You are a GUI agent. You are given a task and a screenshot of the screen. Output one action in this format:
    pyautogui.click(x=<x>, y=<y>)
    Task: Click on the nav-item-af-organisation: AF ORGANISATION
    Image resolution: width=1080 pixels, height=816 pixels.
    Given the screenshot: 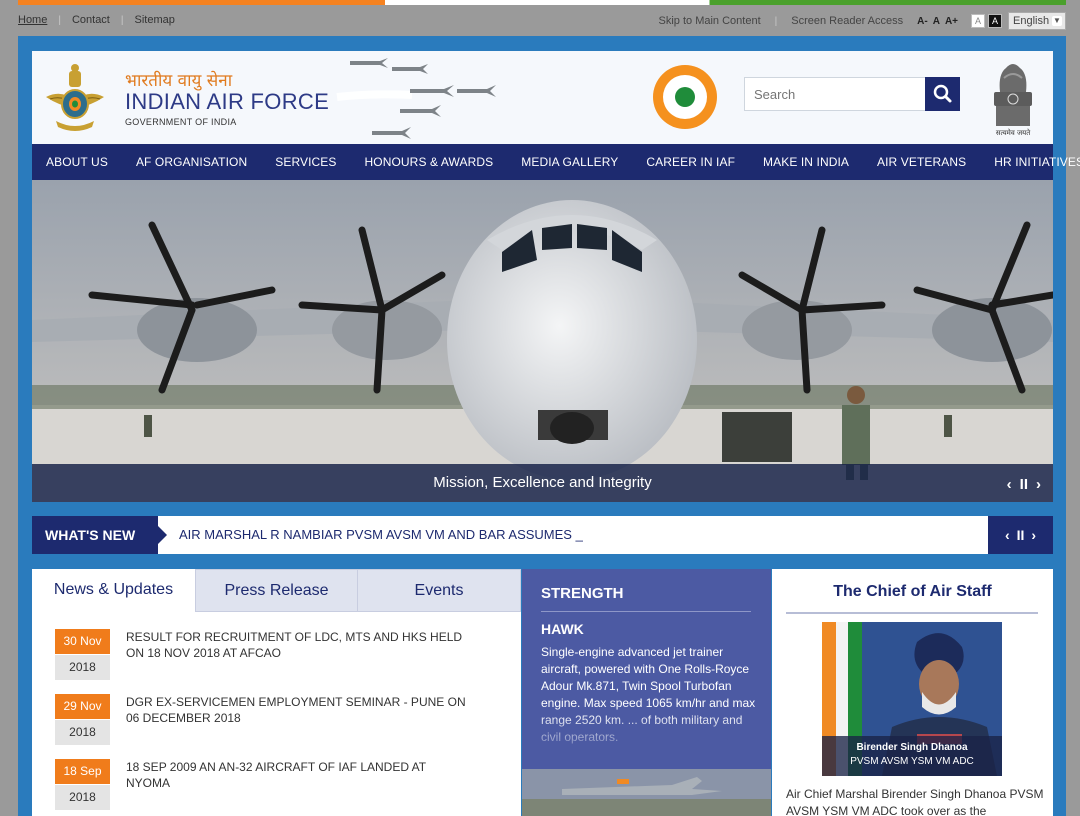 What is the action you would take?
    pyautogui.click(x=191, y=162)
    